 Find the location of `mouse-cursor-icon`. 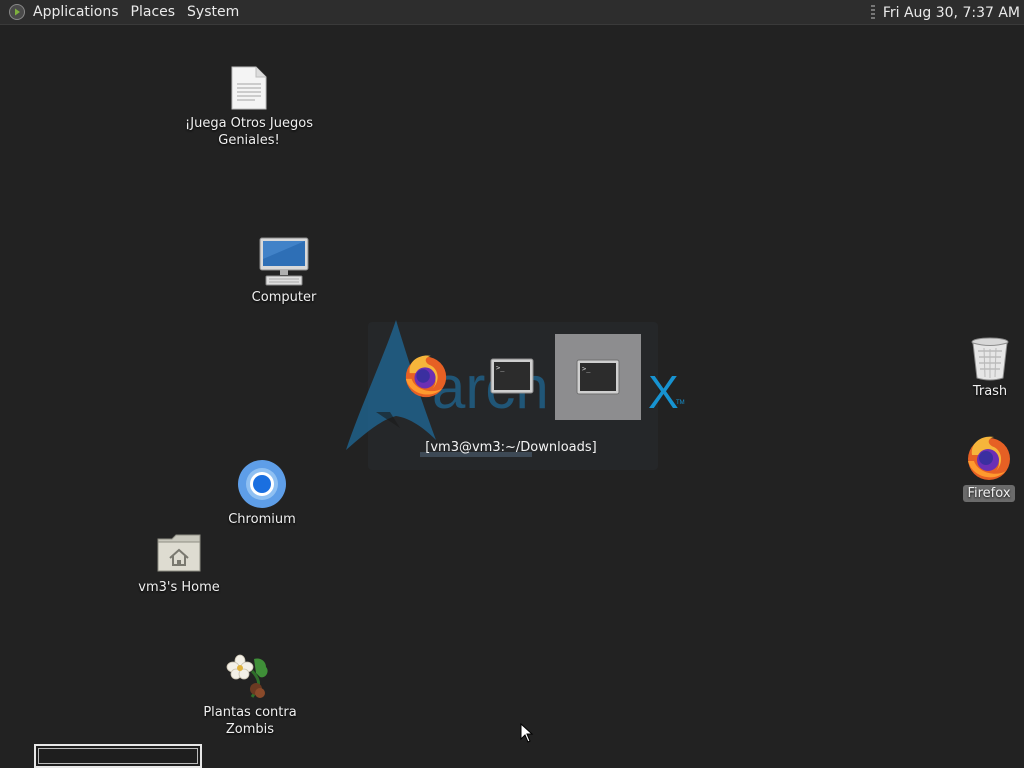

mouse-cursor-icon is located at coordinates (527, 733).